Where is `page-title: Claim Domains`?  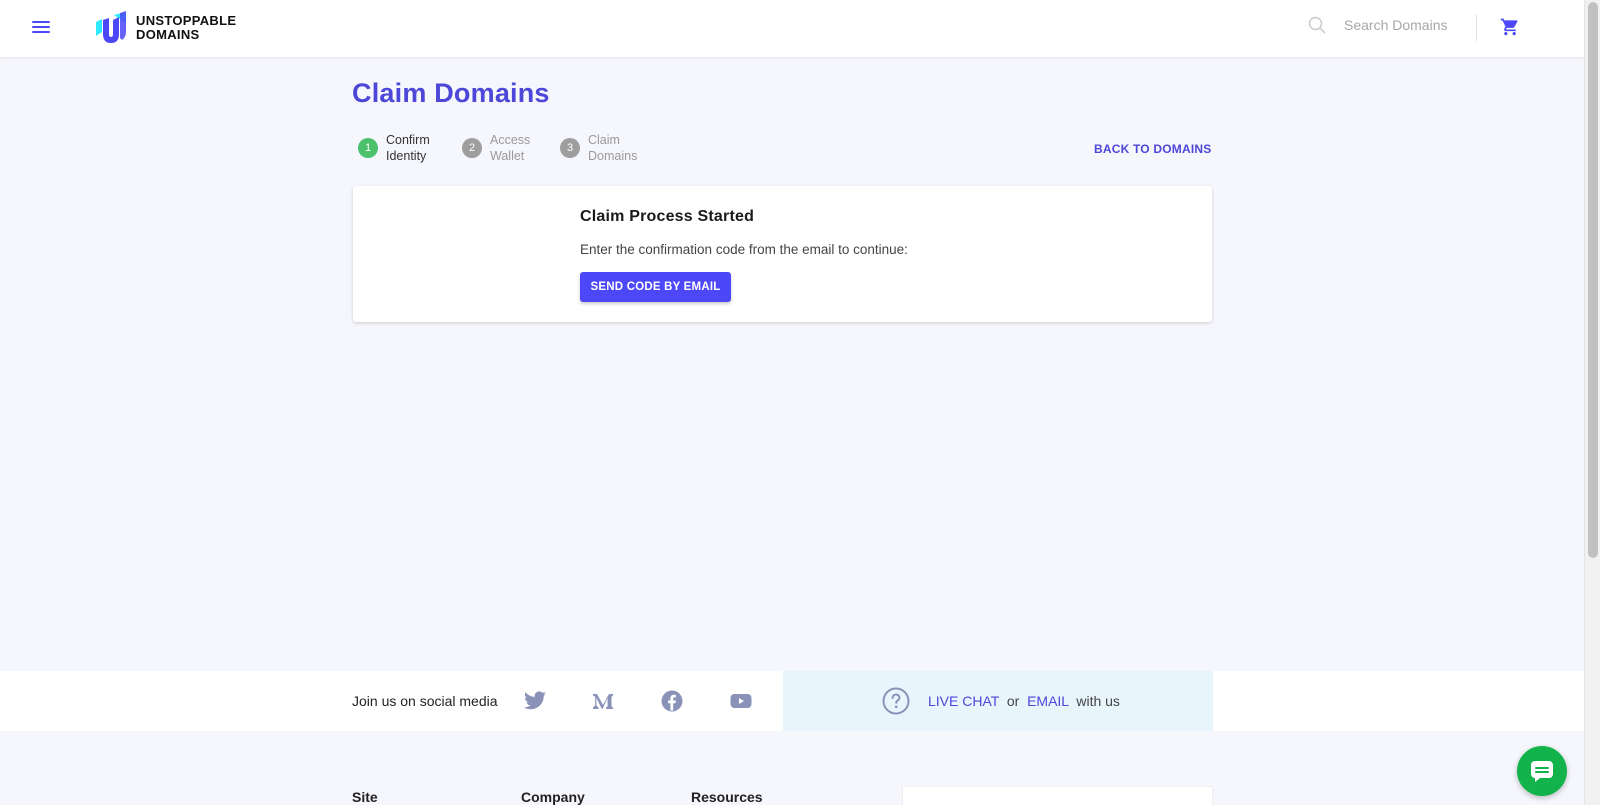
page-title: Claim Domains is located at coordinates (451, 93).